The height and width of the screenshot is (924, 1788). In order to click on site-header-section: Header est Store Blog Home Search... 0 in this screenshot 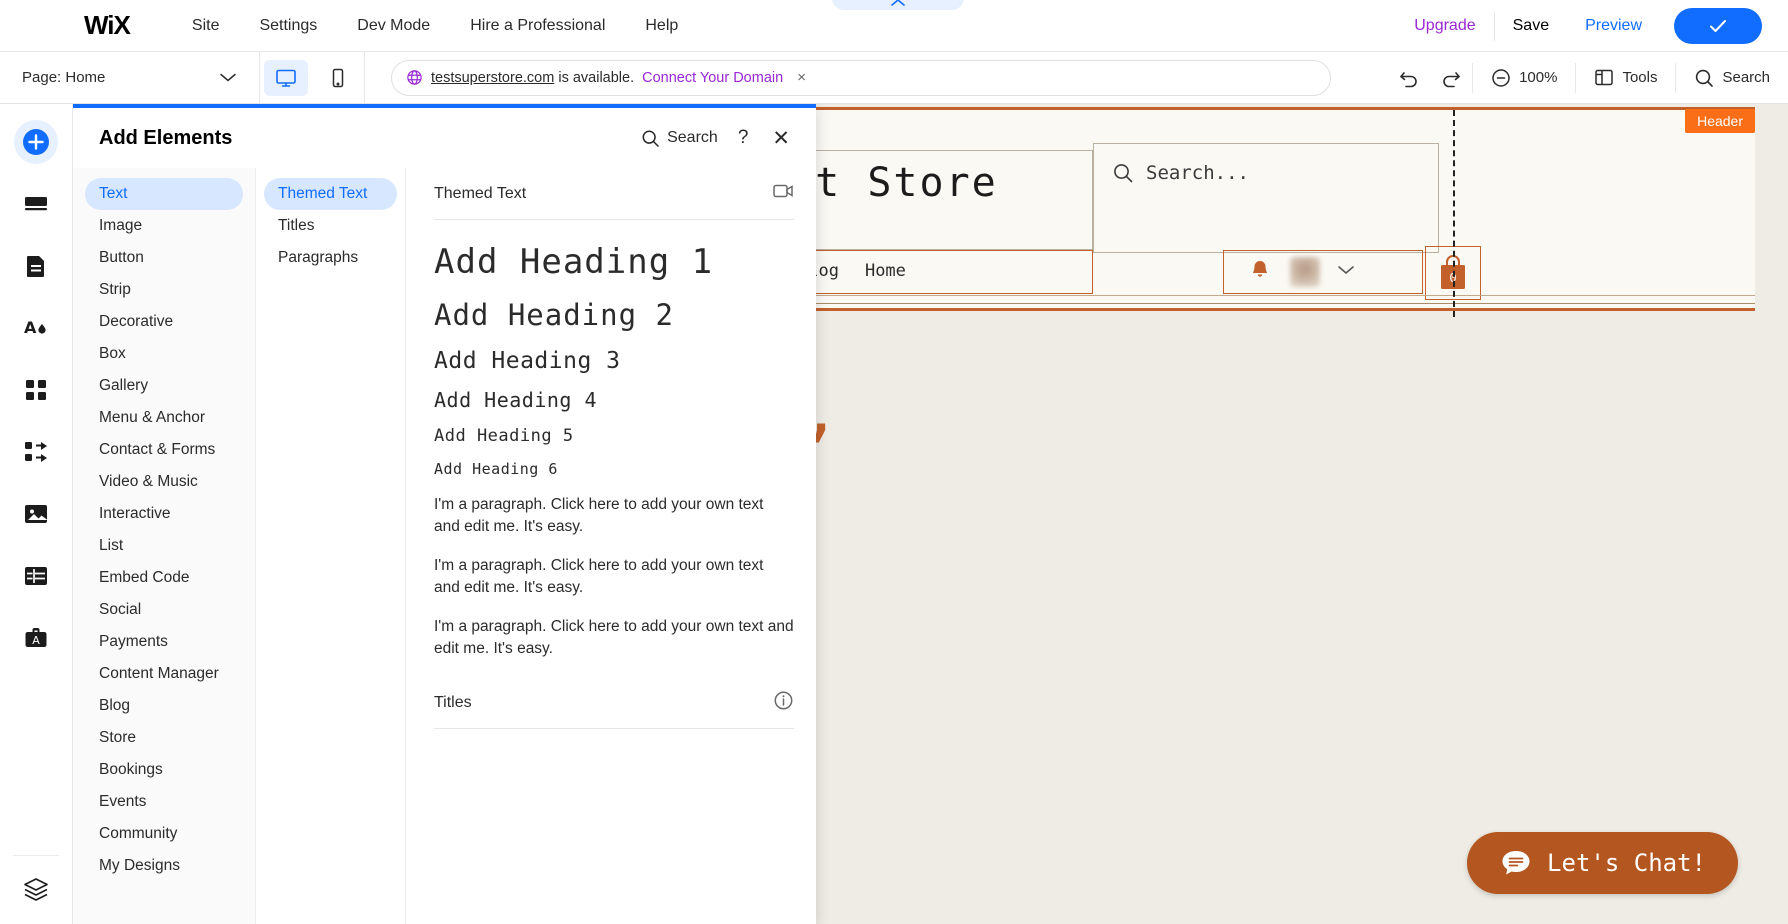, I will do `click(1204, 212)`.